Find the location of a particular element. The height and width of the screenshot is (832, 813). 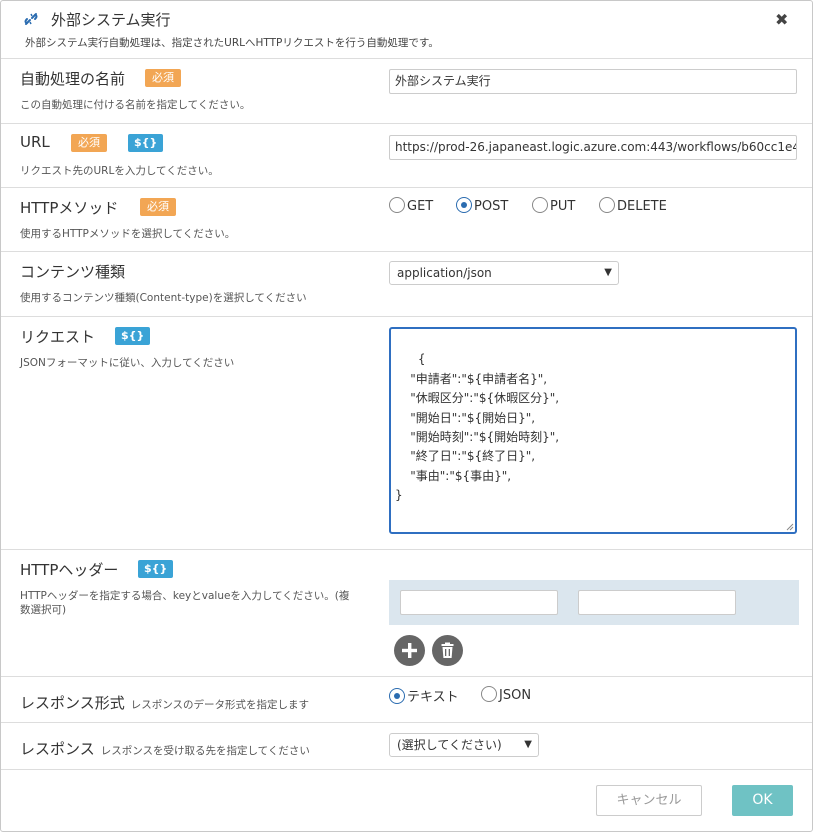

response-format-help: レスポンスのデータ形式を指定します is located at coordinates (219, 705).